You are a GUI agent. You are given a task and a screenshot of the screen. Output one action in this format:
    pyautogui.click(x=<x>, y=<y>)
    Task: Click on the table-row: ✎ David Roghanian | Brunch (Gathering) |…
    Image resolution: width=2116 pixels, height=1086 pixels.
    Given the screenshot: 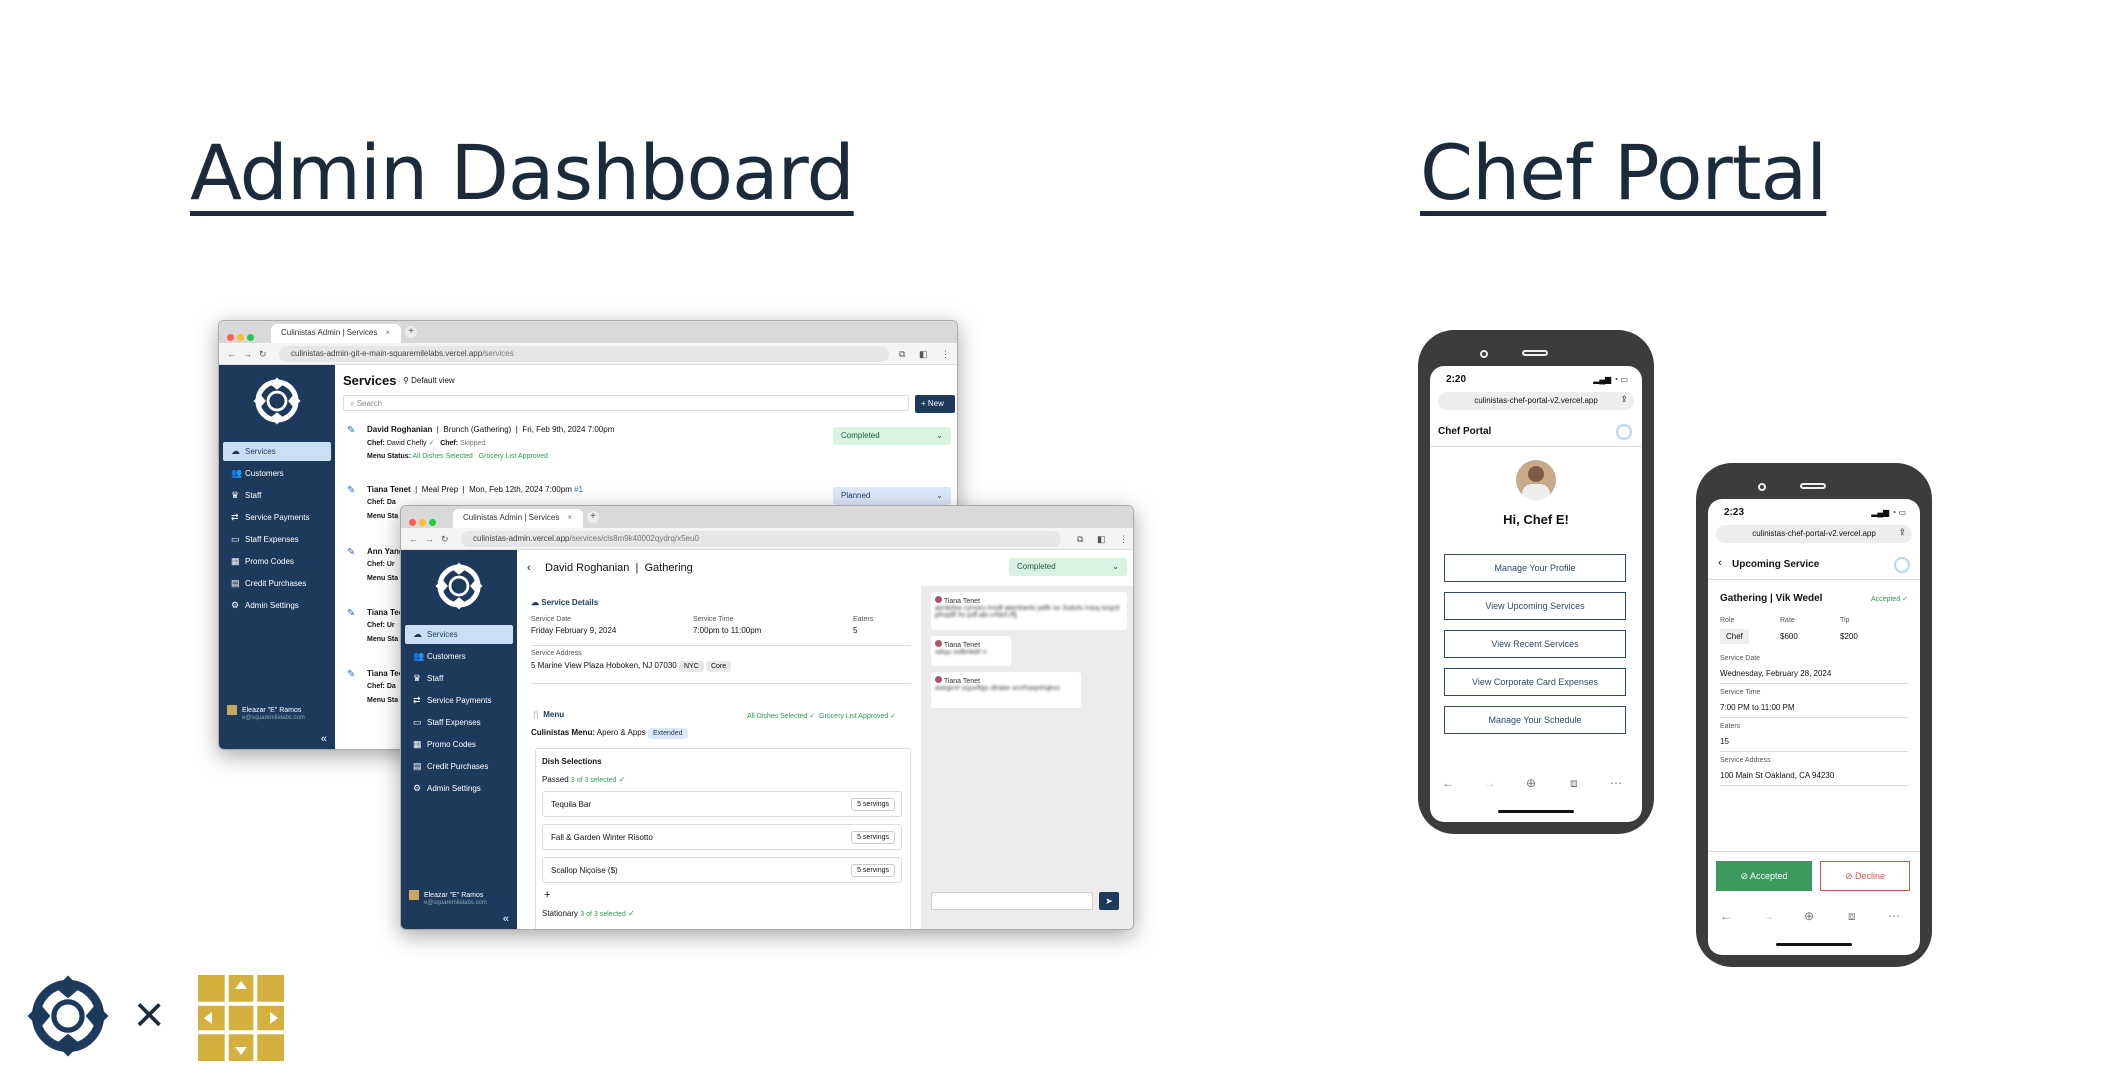 What is the action you would take?
    pyautogui.click(x=649, y=448)
    